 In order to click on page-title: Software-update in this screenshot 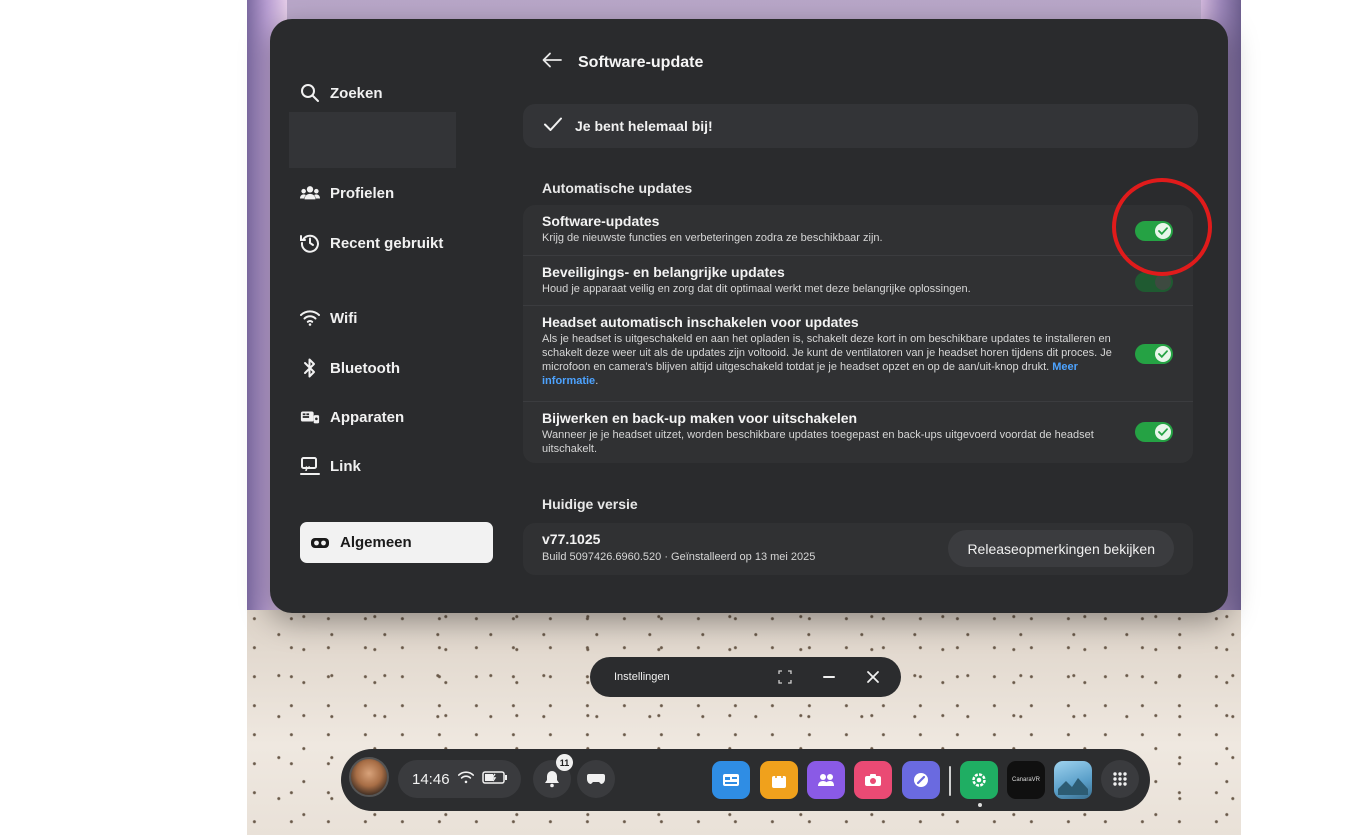, I will do `click(641, 62)`.